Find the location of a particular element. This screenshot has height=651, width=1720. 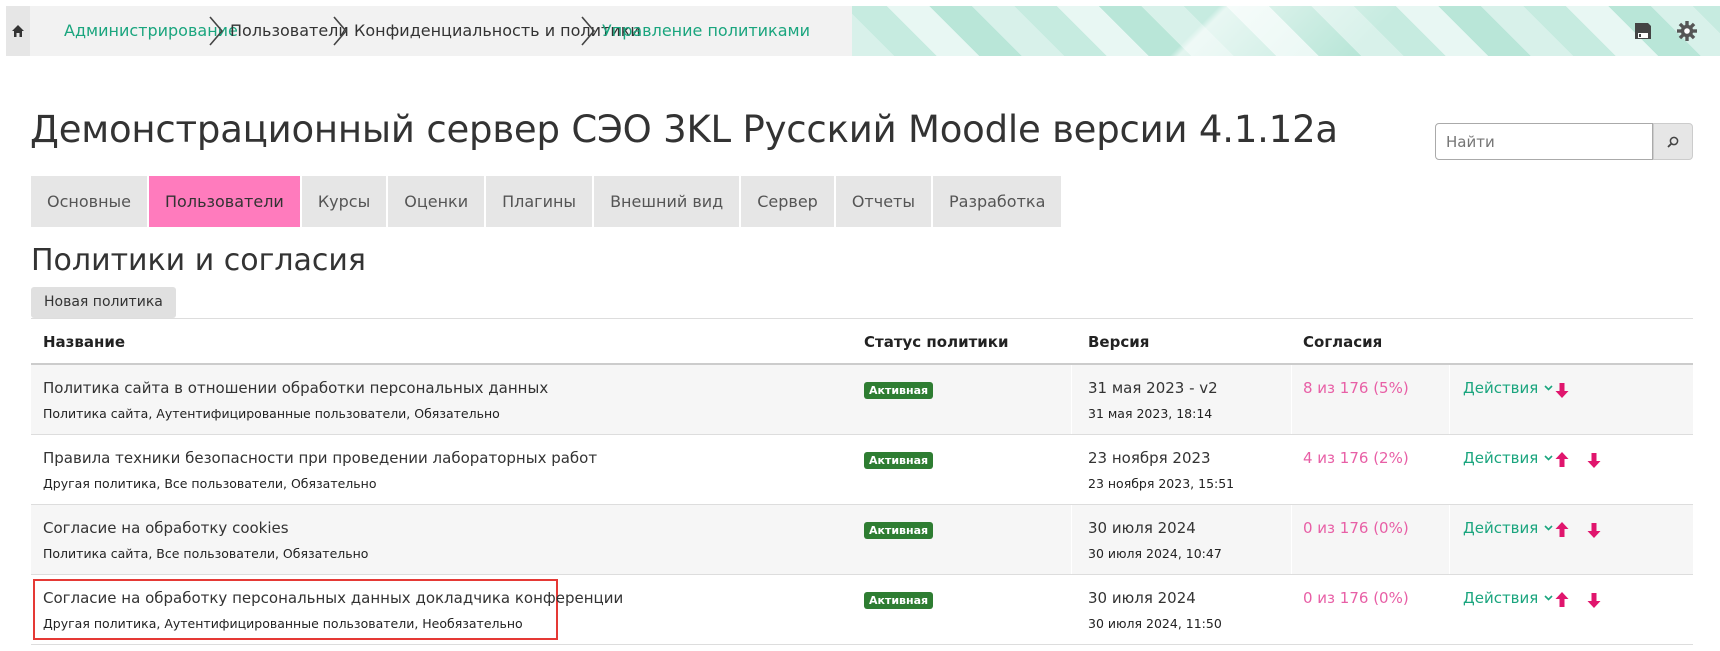

save-icon is located at coordinates (1643, 31).